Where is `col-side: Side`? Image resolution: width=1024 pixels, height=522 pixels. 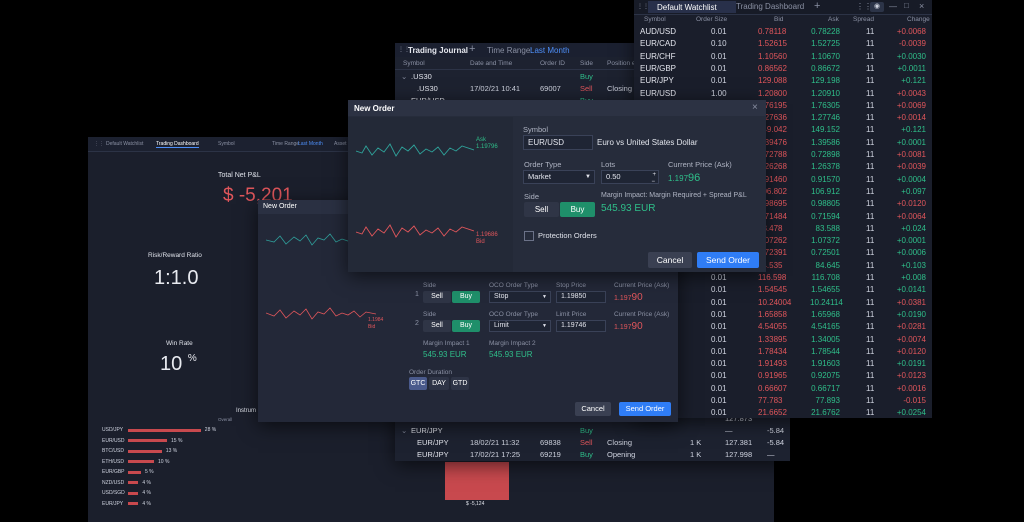
col-side: Side is located at coordinates (586, 63).